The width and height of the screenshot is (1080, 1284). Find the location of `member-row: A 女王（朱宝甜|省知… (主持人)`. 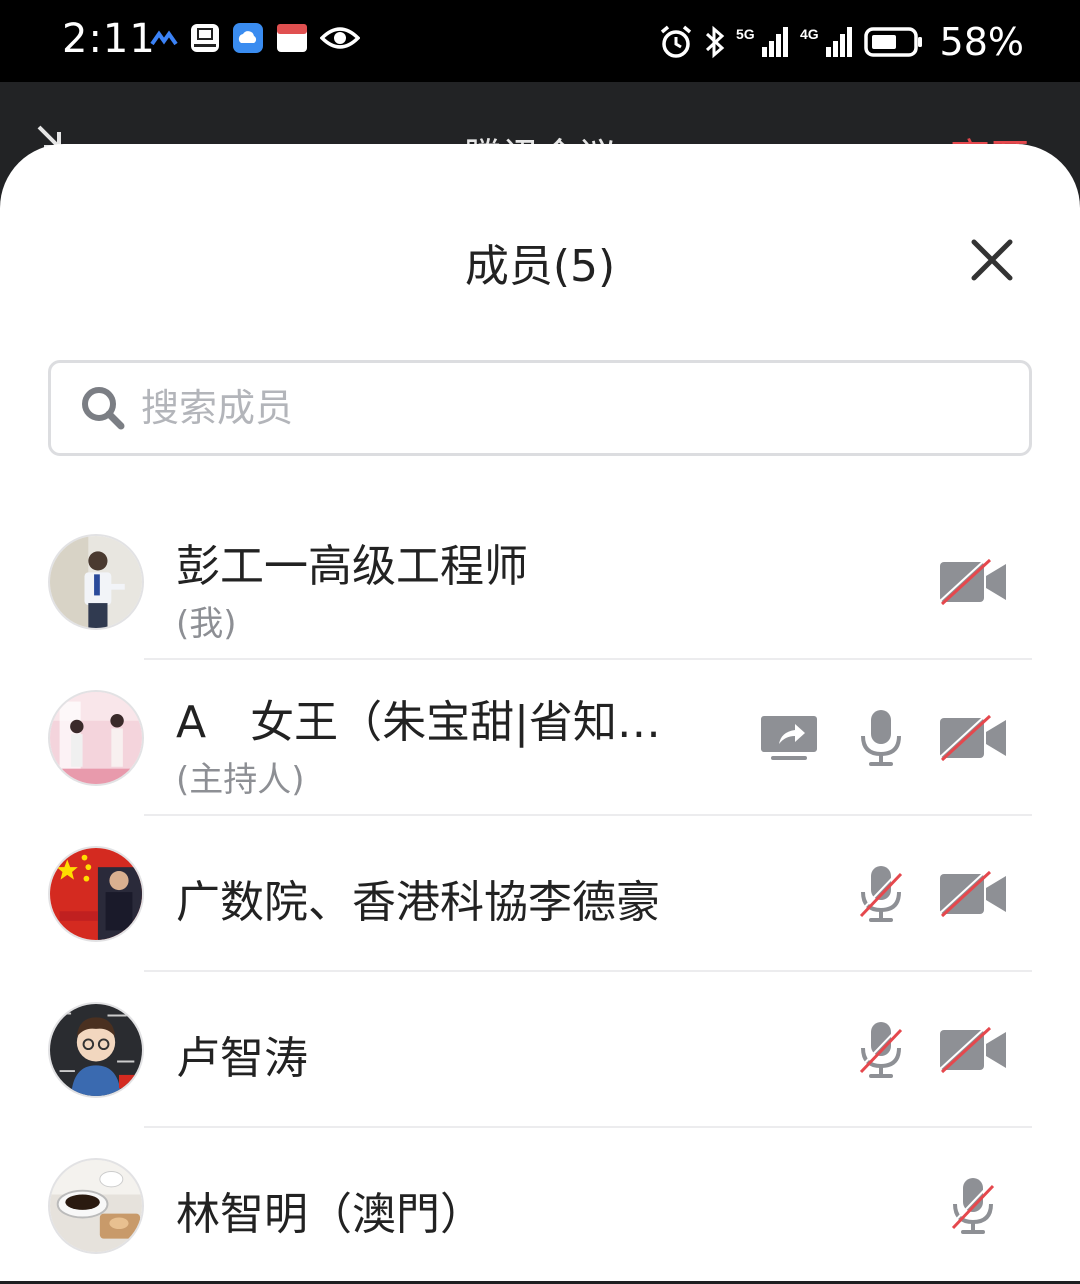

member-row: A 女王（朱宝甜|省知… (主持人) is located at coordinates (540, 738).